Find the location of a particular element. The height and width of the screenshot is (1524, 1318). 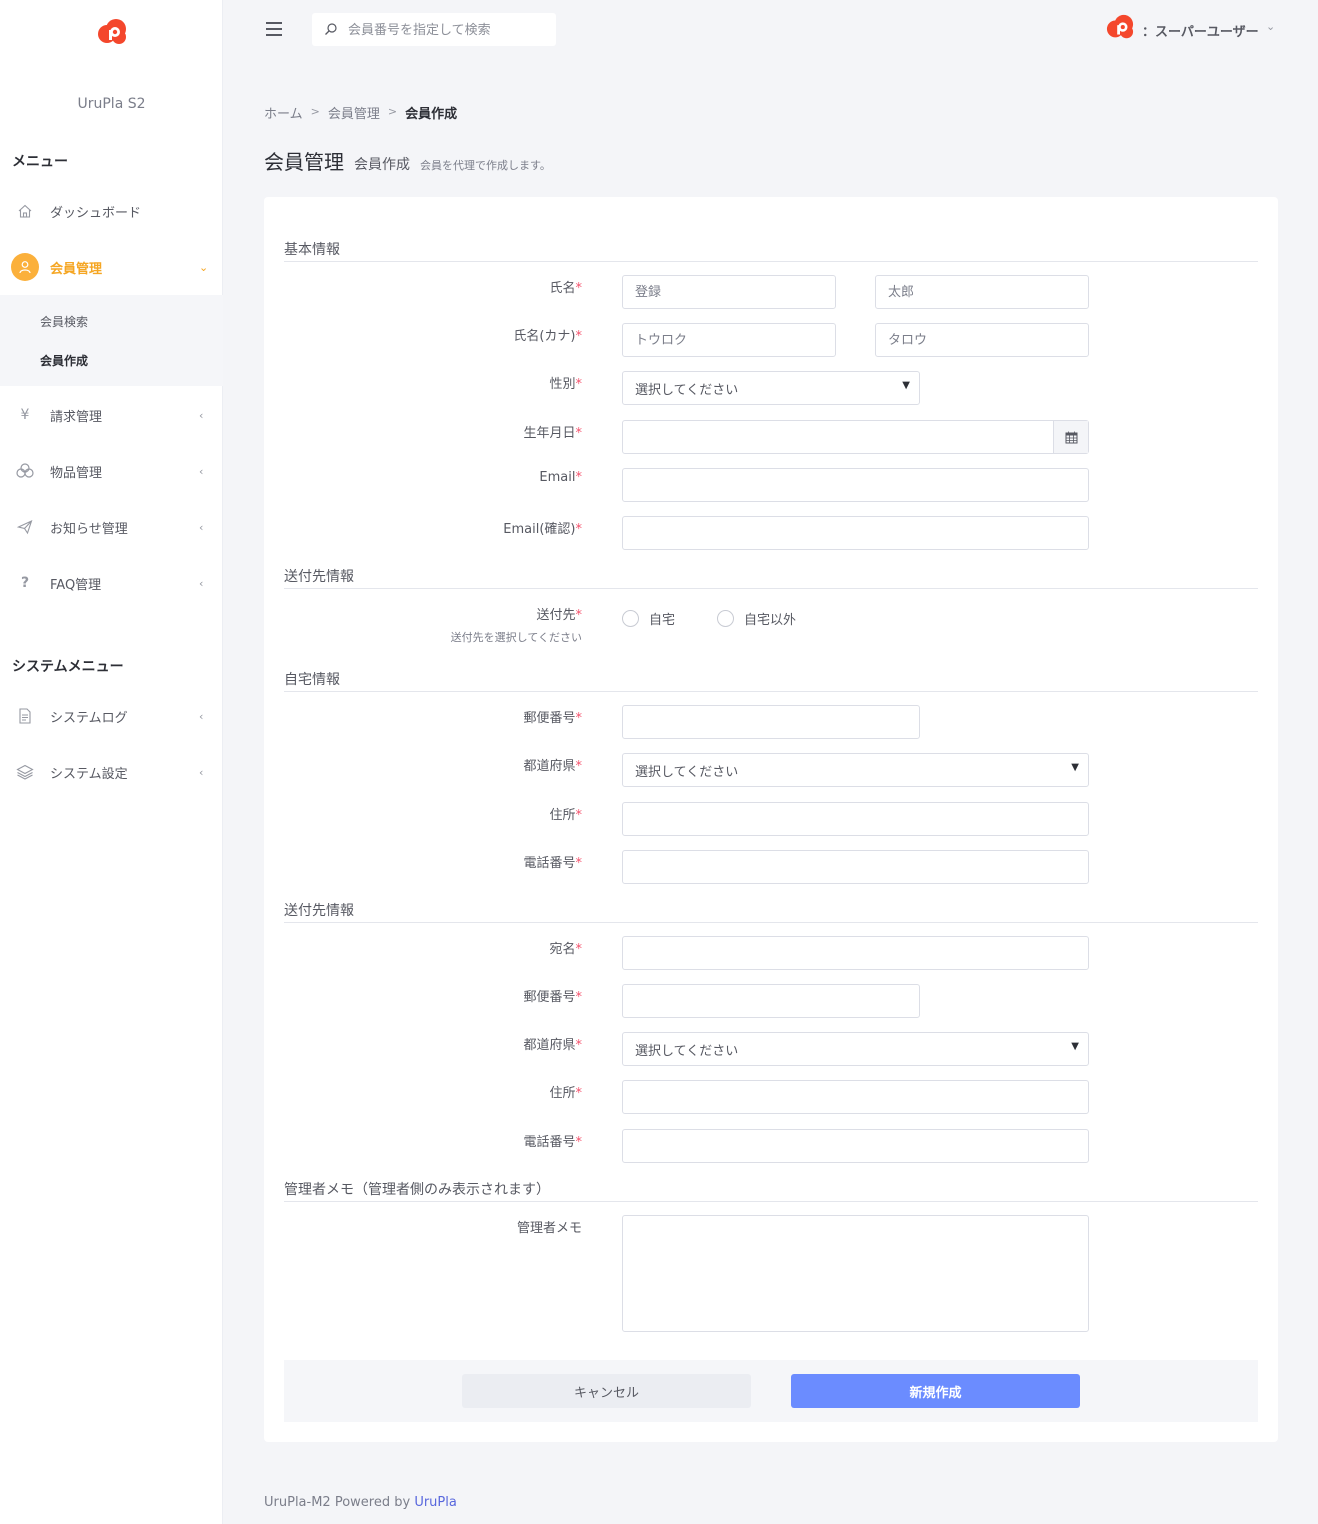

submenu-item-member-search: 会員検索 is located at coordinates (64, 321).